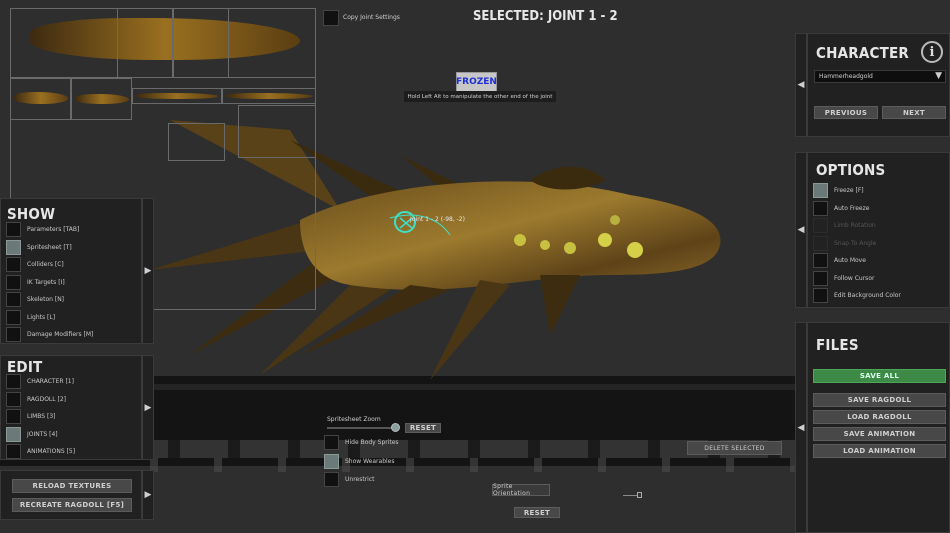  What do you see at coordinates (148, 495) in the screenshot?
I see `reload-panel-toggle: ▶` at bounding box center [148, 495].